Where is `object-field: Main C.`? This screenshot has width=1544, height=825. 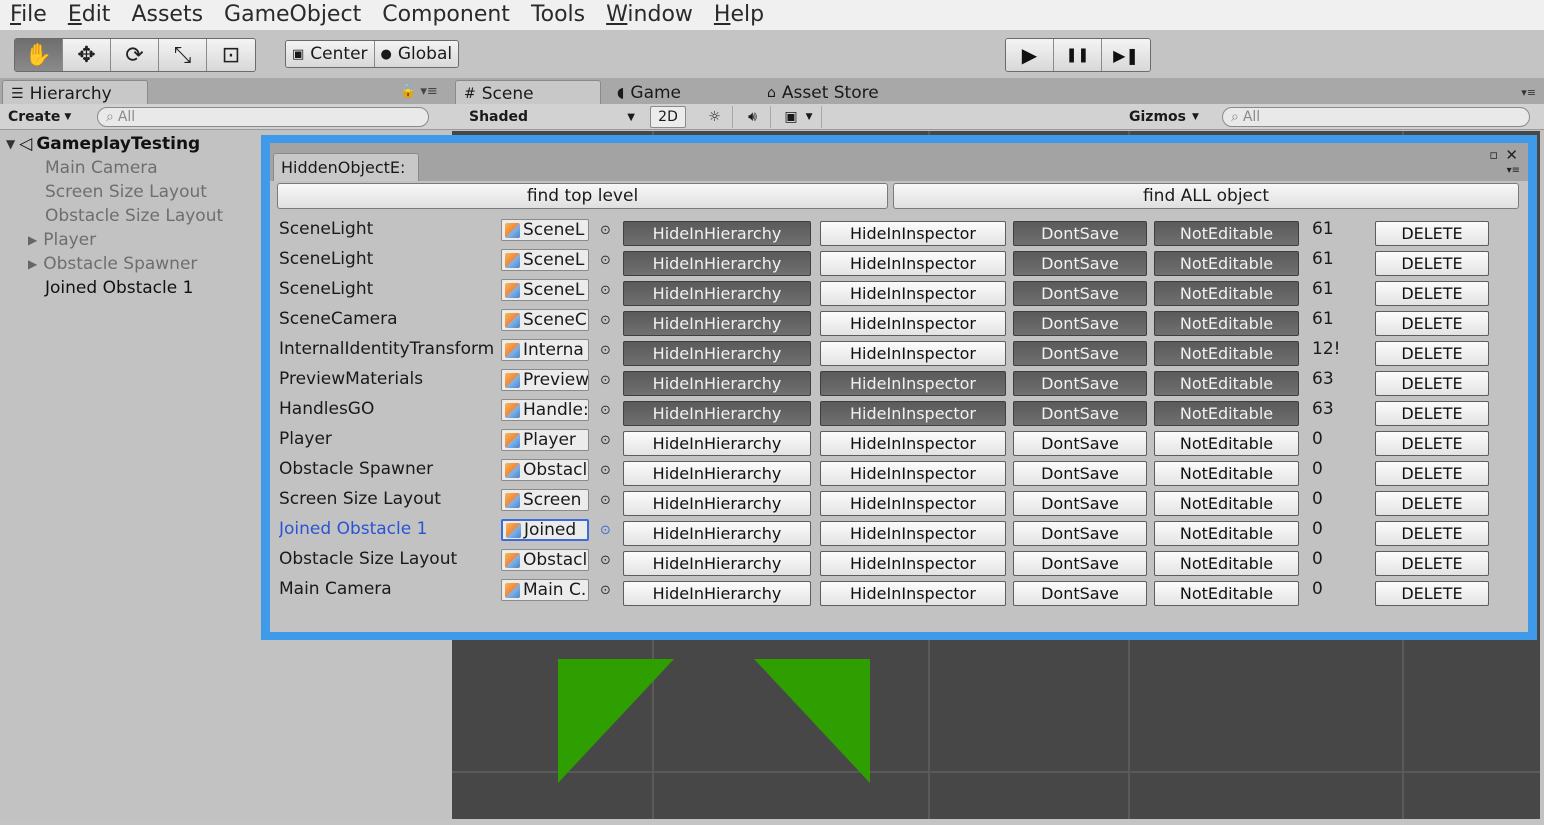
object-field: Main C. is located at coordinates (545, 590).